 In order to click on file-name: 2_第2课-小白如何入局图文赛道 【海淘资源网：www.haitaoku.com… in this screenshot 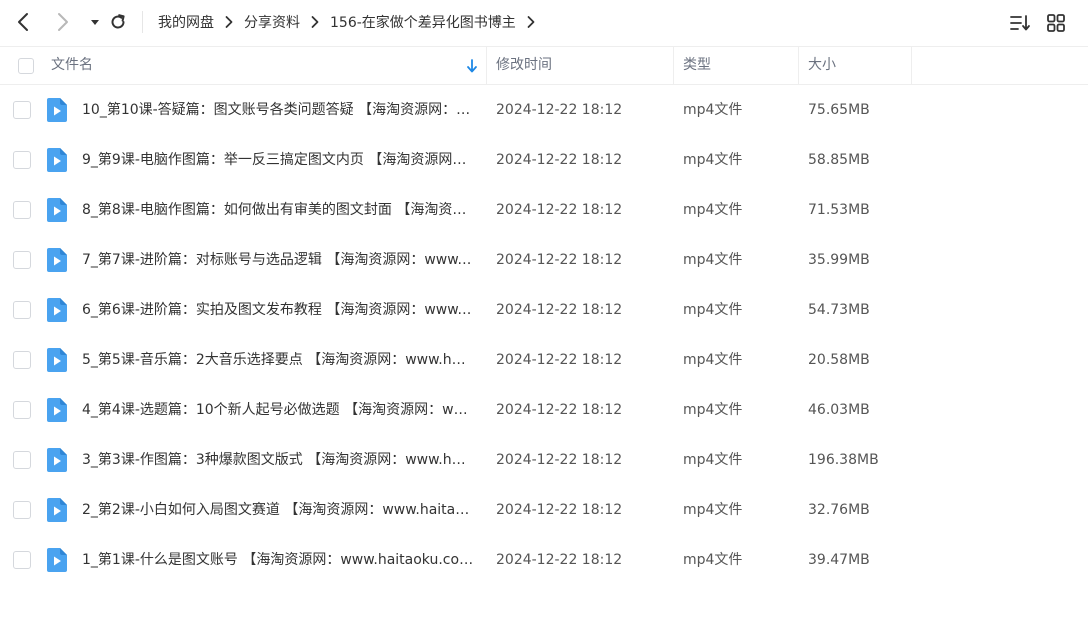, I will do `click(278, 510)`.